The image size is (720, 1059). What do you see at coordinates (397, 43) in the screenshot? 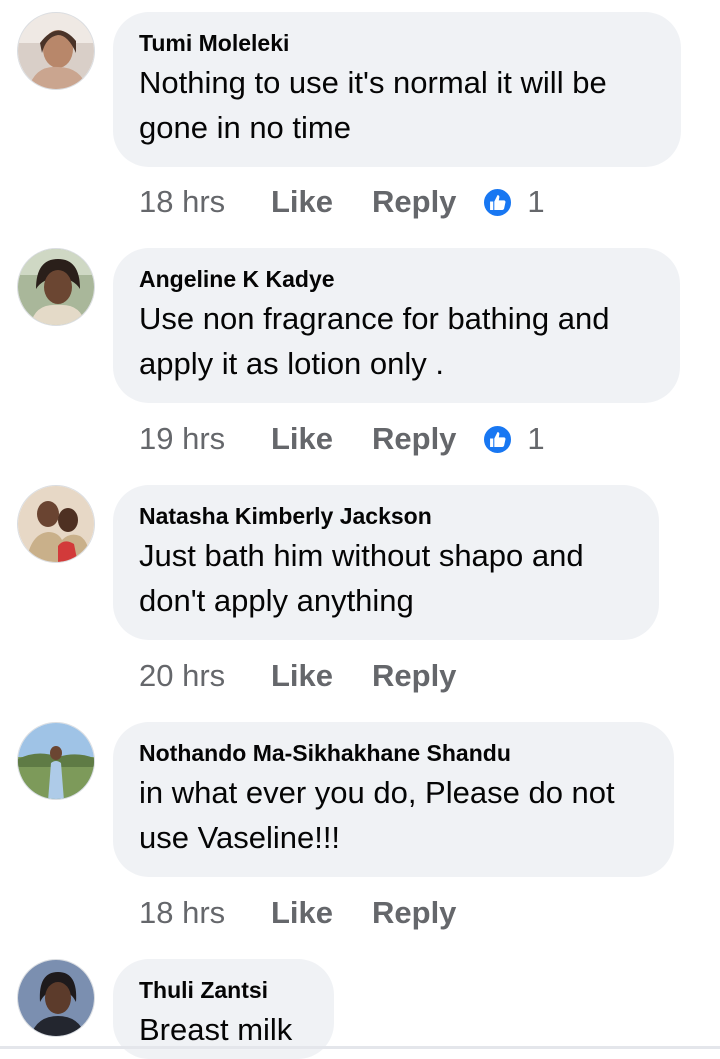
I see `comment-author: Tumi Moleleki` at bounding box center [397, 43].